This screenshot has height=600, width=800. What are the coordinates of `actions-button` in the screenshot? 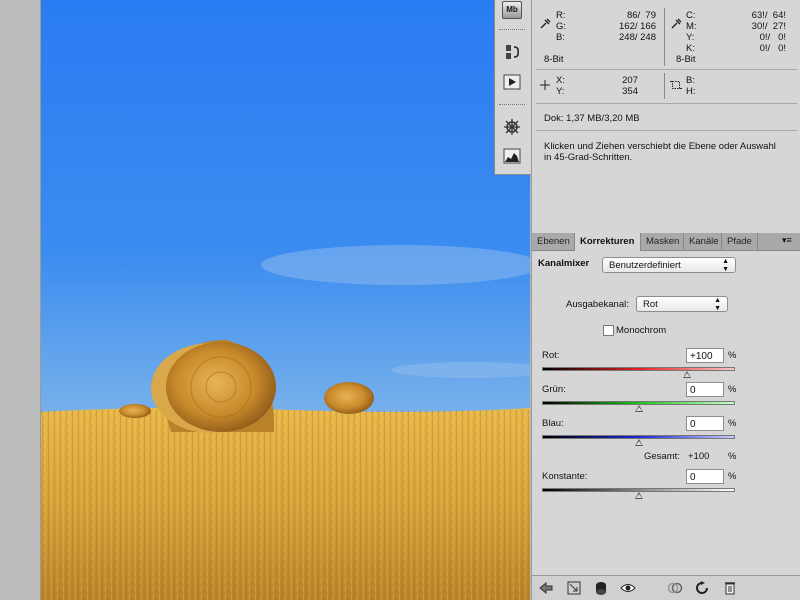 It's located at (512, 82).